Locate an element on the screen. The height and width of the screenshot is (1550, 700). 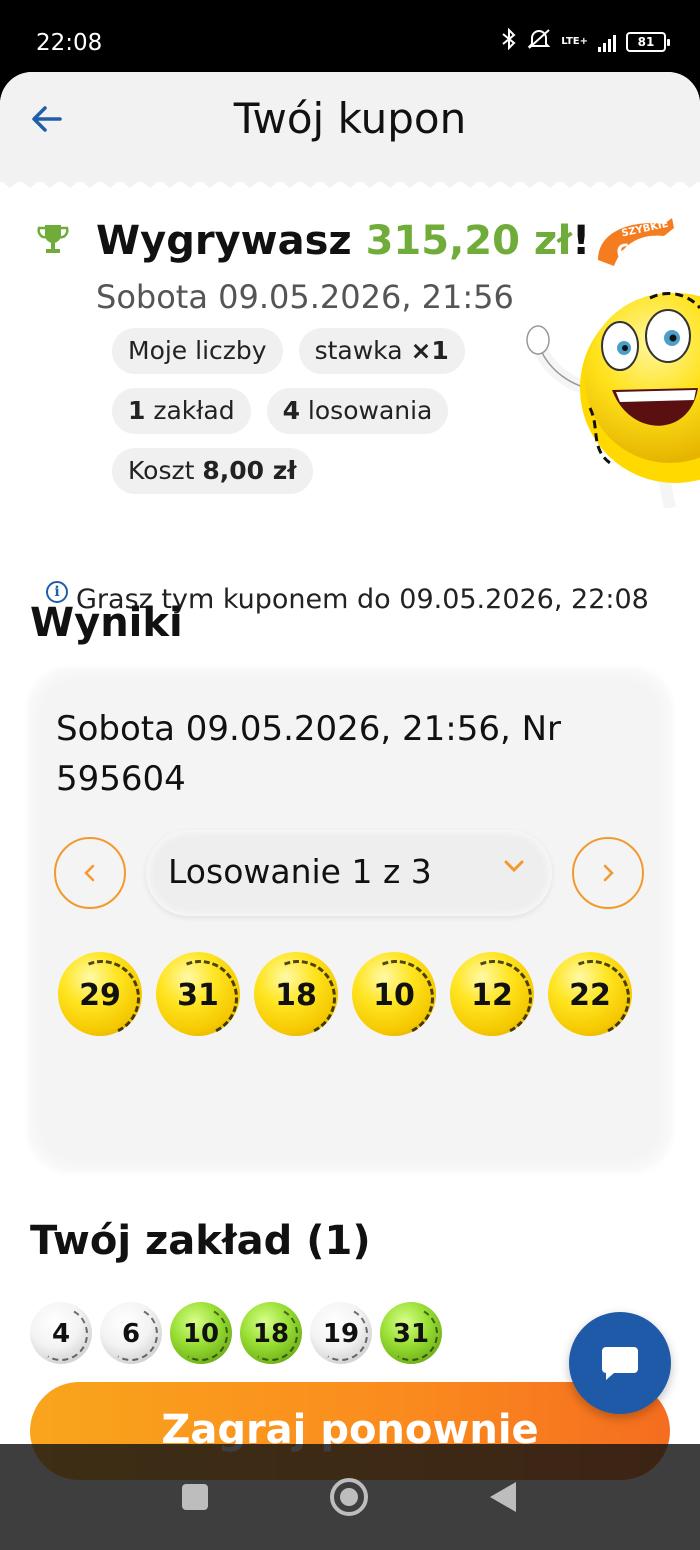
chip-my-numbers: Moje liczby is located at coordinates (197, 351).